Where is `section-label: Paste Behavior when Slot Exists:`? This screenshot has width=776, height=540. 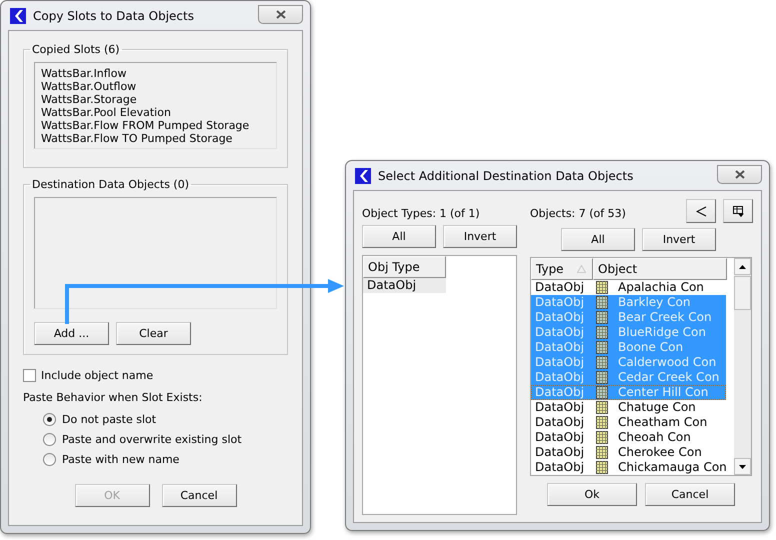 section-label: Paste Behavior when Slot Exists: is located at coordinates (113, 397).